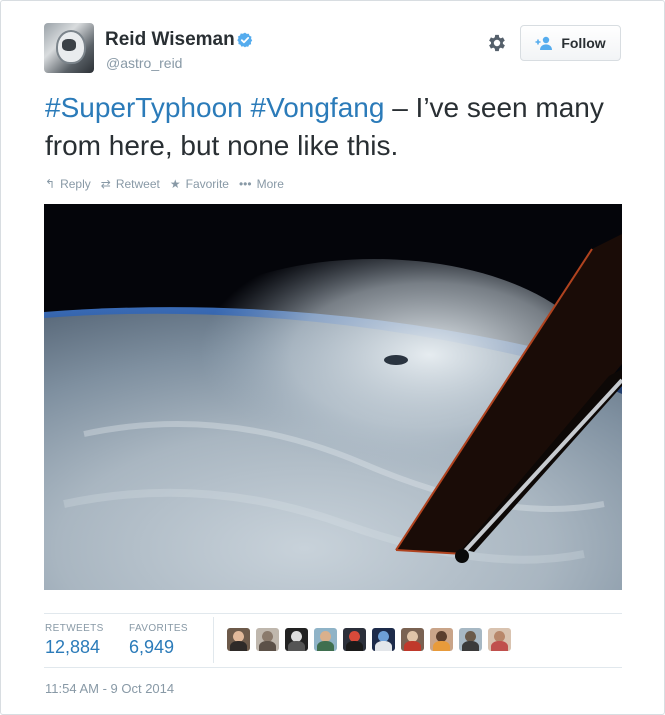 Image resolution: width=665 pixels, height=715 pixels. What do you see at coordinates (333, 667) in the screenshot?
I see `timestamp-divider` at bounding box center [333, 667].